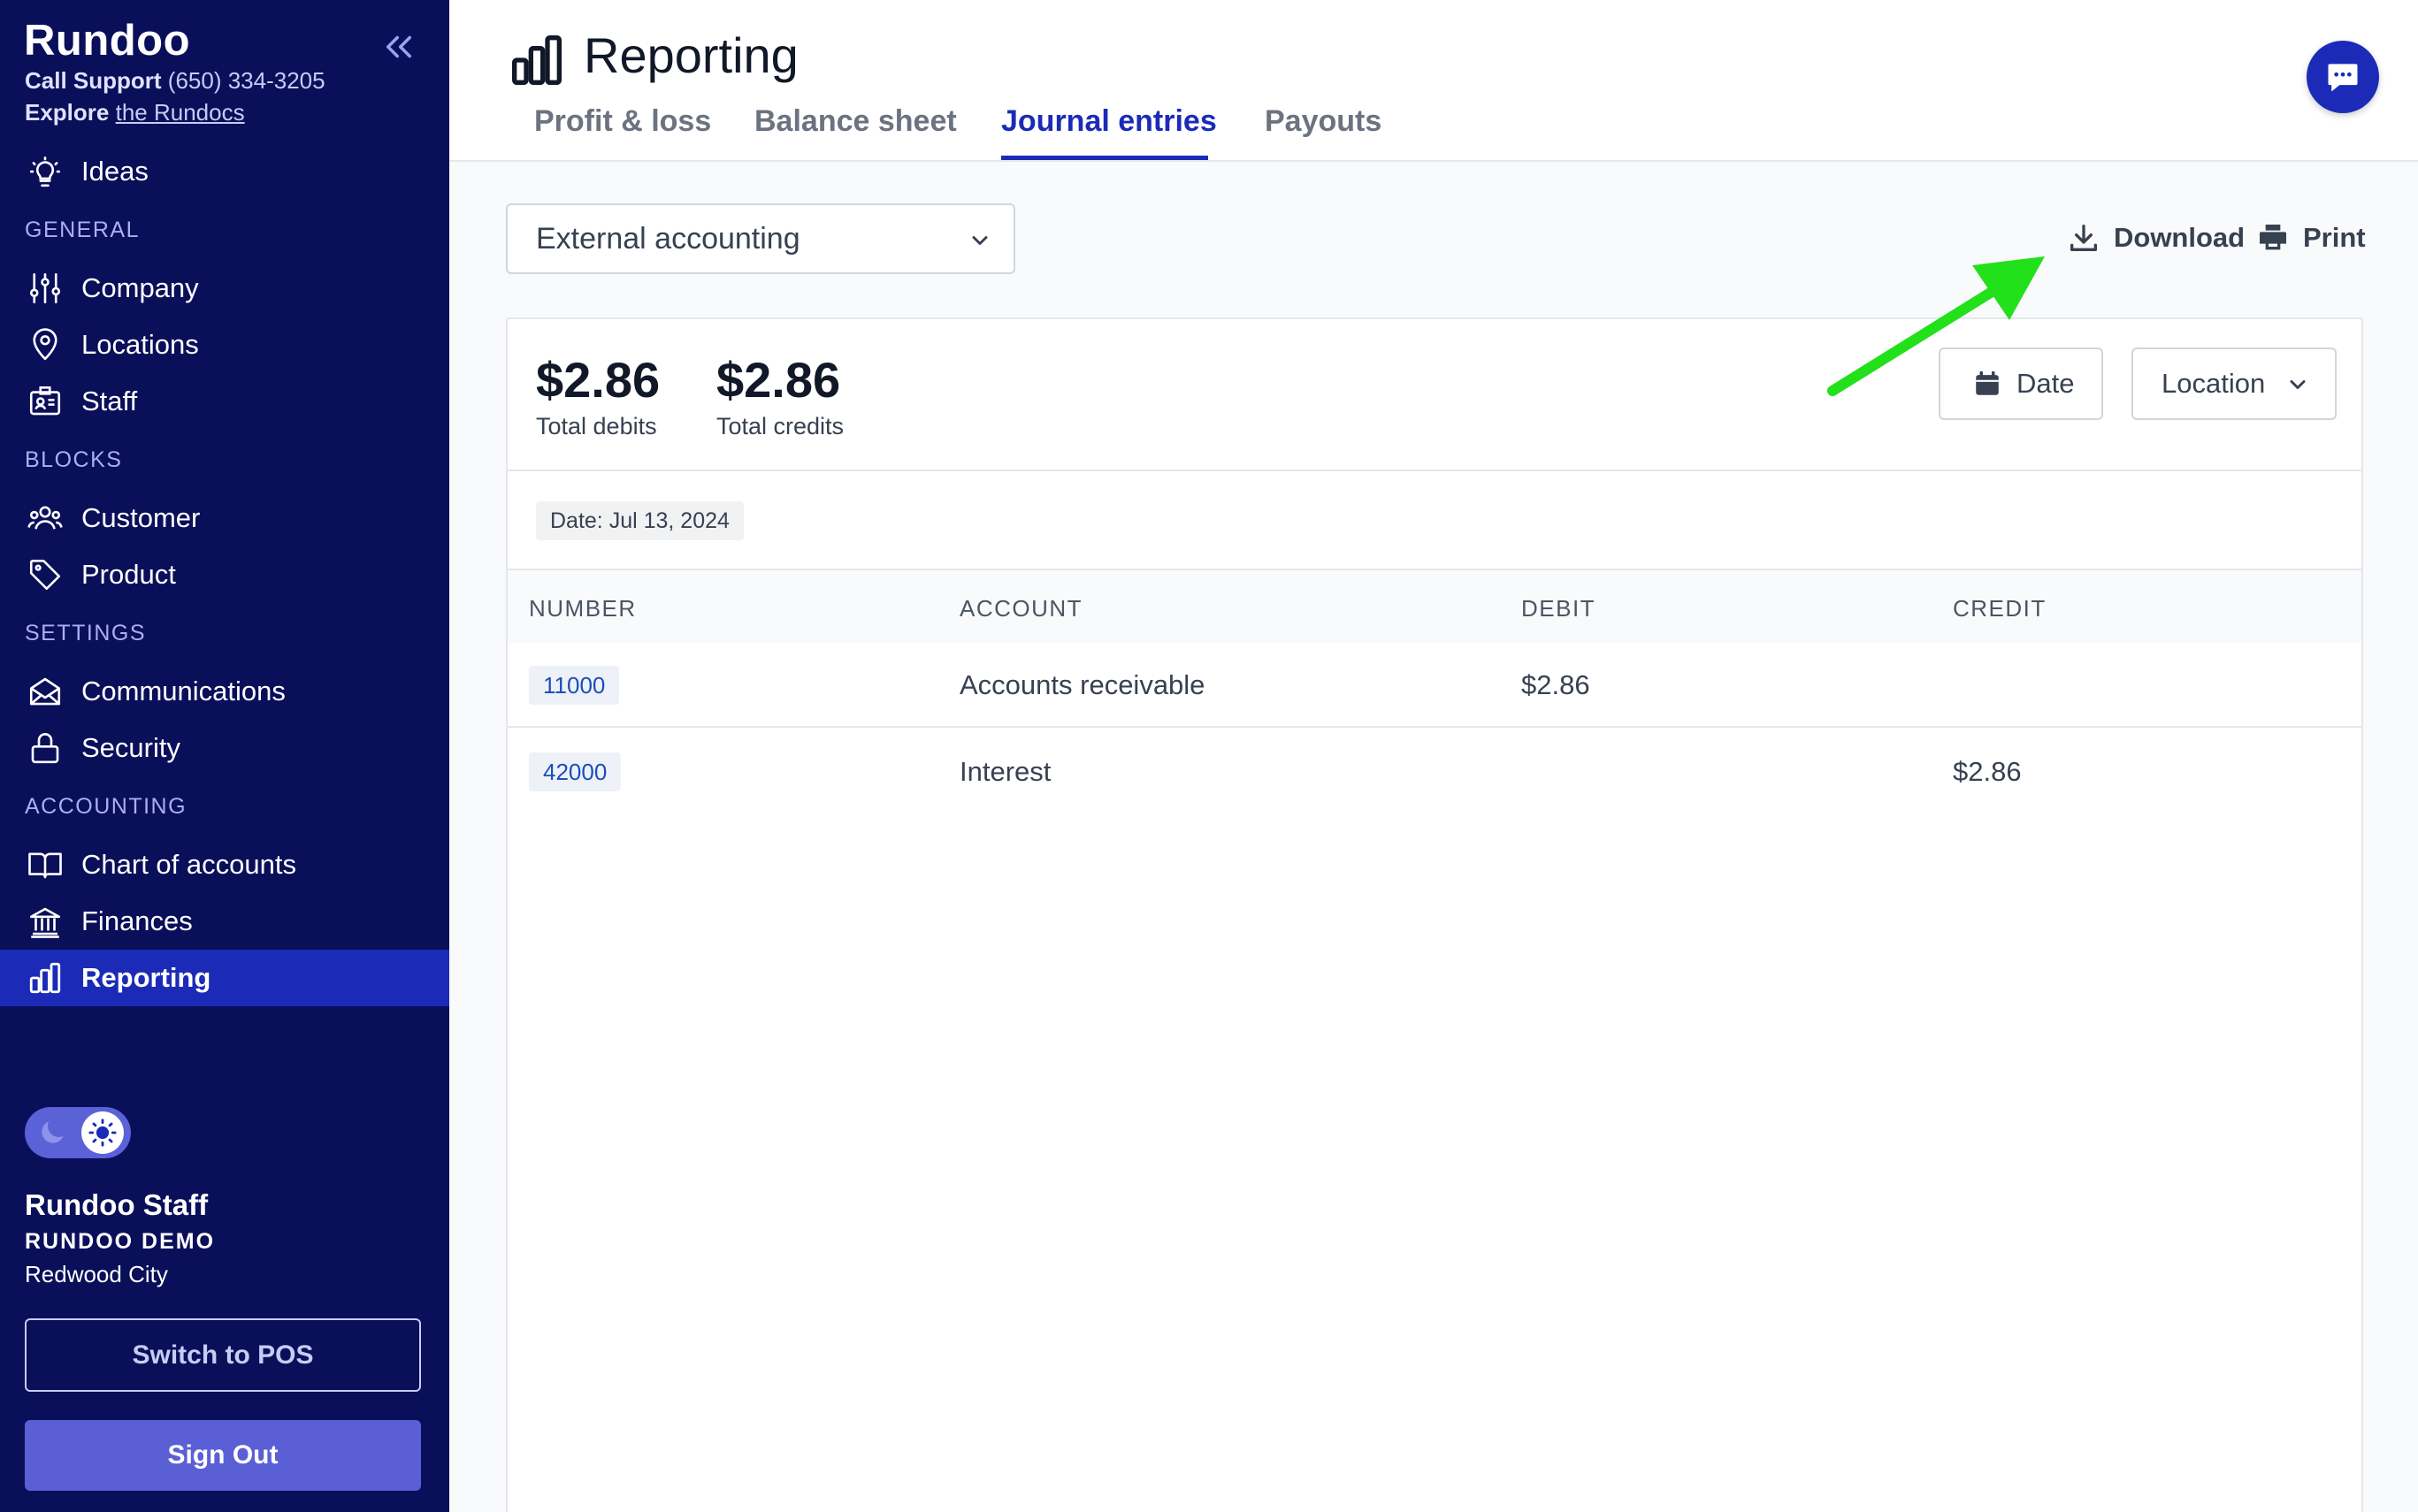 This screenshot has height=1512, width=2418. Describe the element at coordinates (2045, 383) in the screenshot. I see `date-filter-label: Date` at that location.